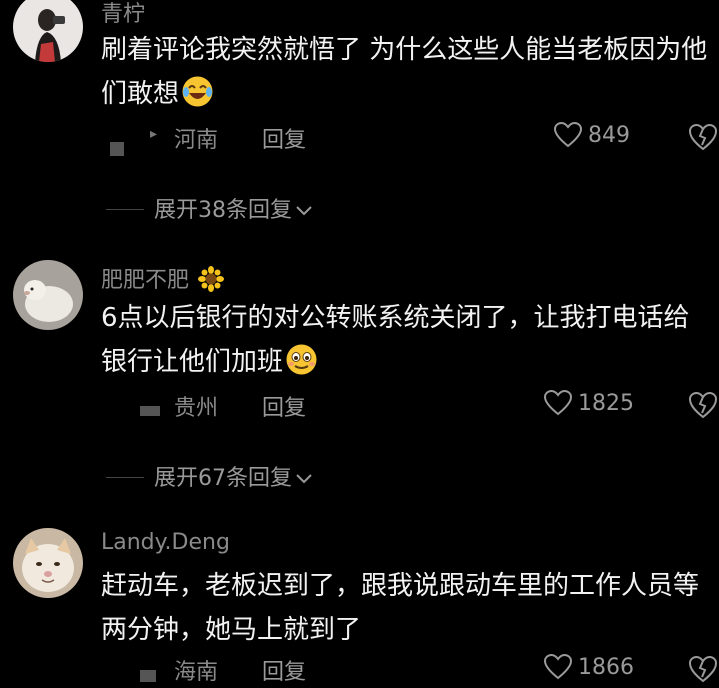 This screenshot has height=688, width=719. I want to click on comment-meta: ▸ 河南 回复 849, so click(414, 139).